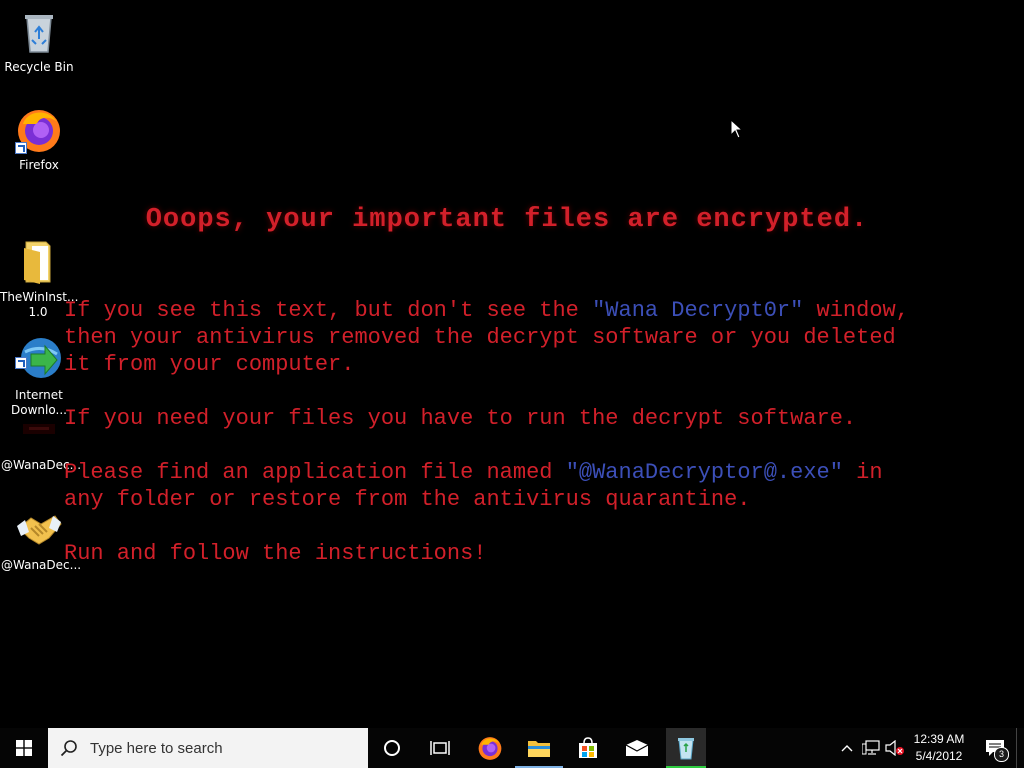 Image resolution: width=1024 pixels, height=768 pixels. I want to click on microsoft-store-icon, so click(588, 747).